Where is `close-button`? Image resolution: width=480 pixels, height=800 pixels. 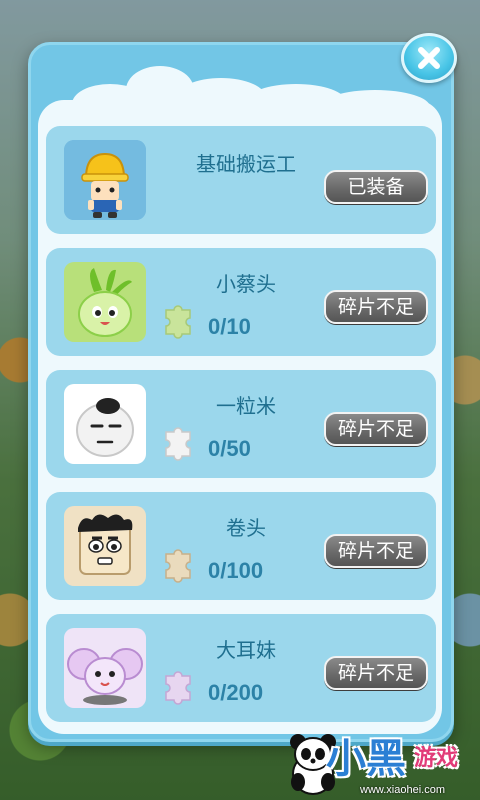
close-button is located at coordinates (429, 58).